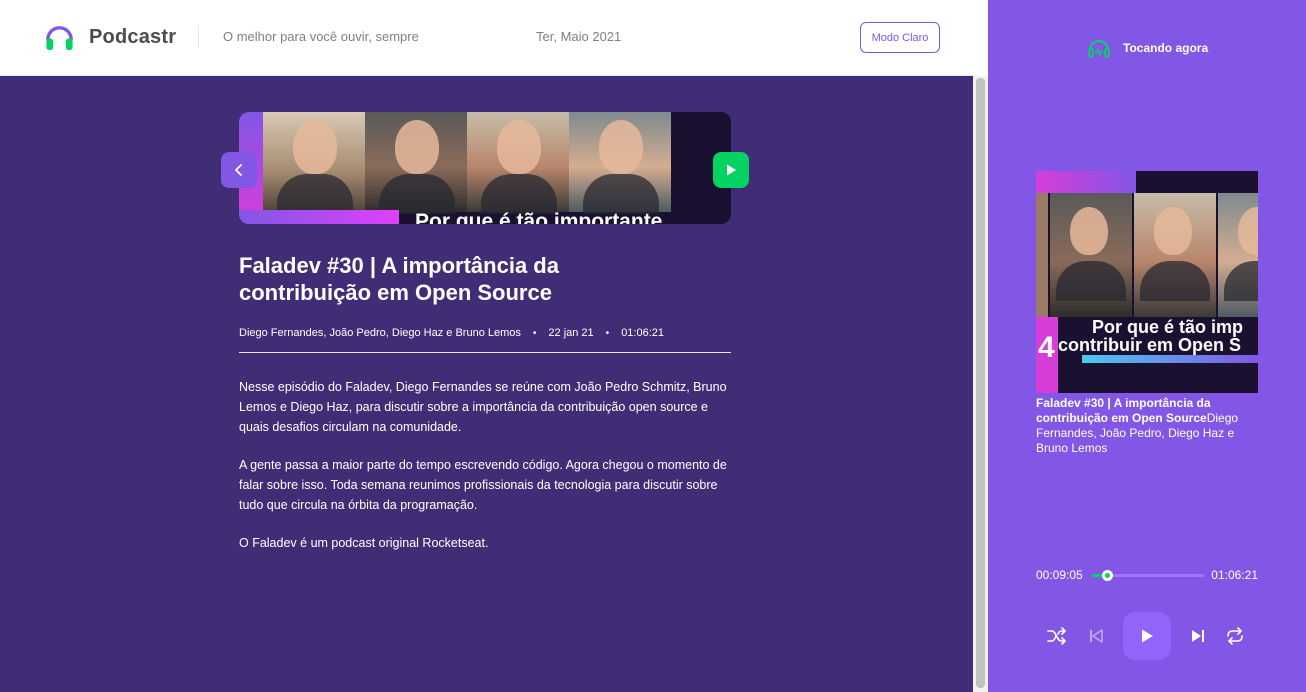 This screenshot has width=1306, height=692. I want to click on repeat-icon, so click(1235, 636).